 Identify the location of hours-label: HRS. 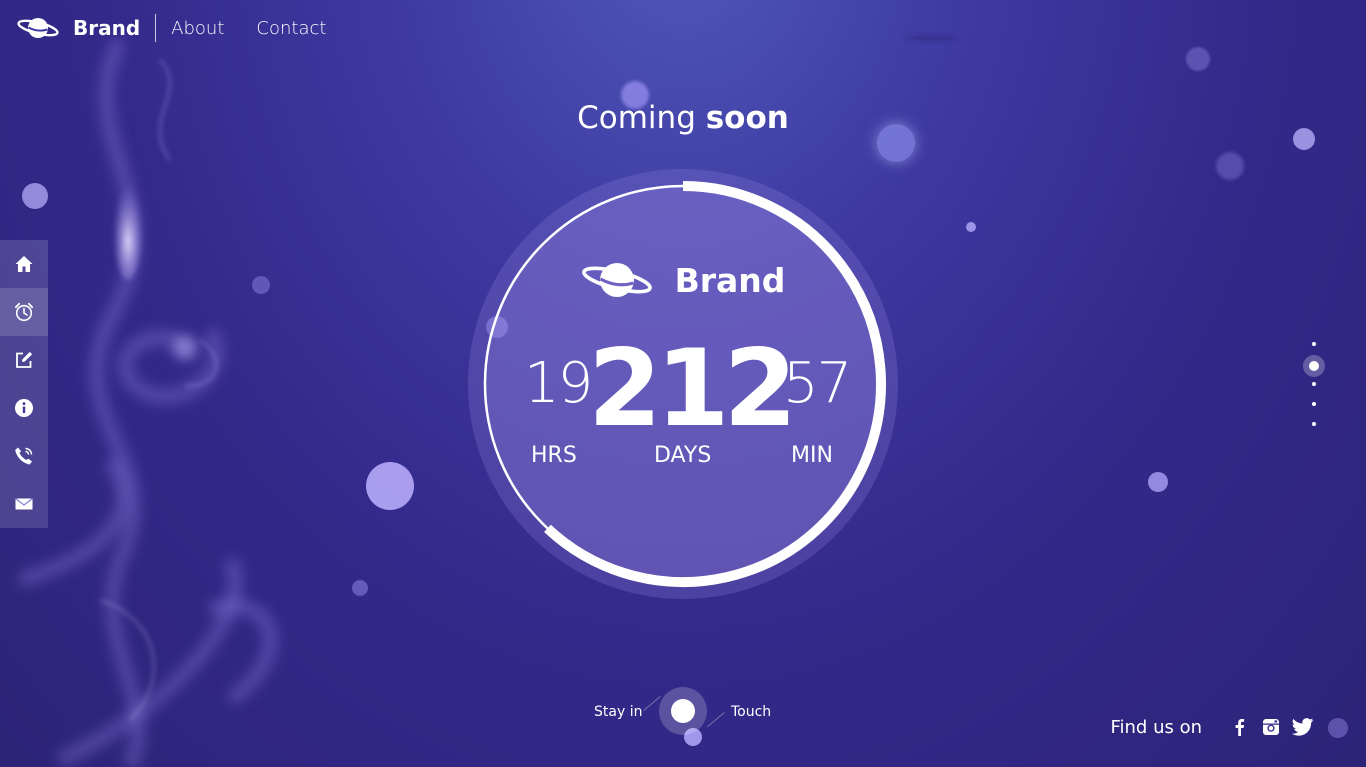
(554, 455).